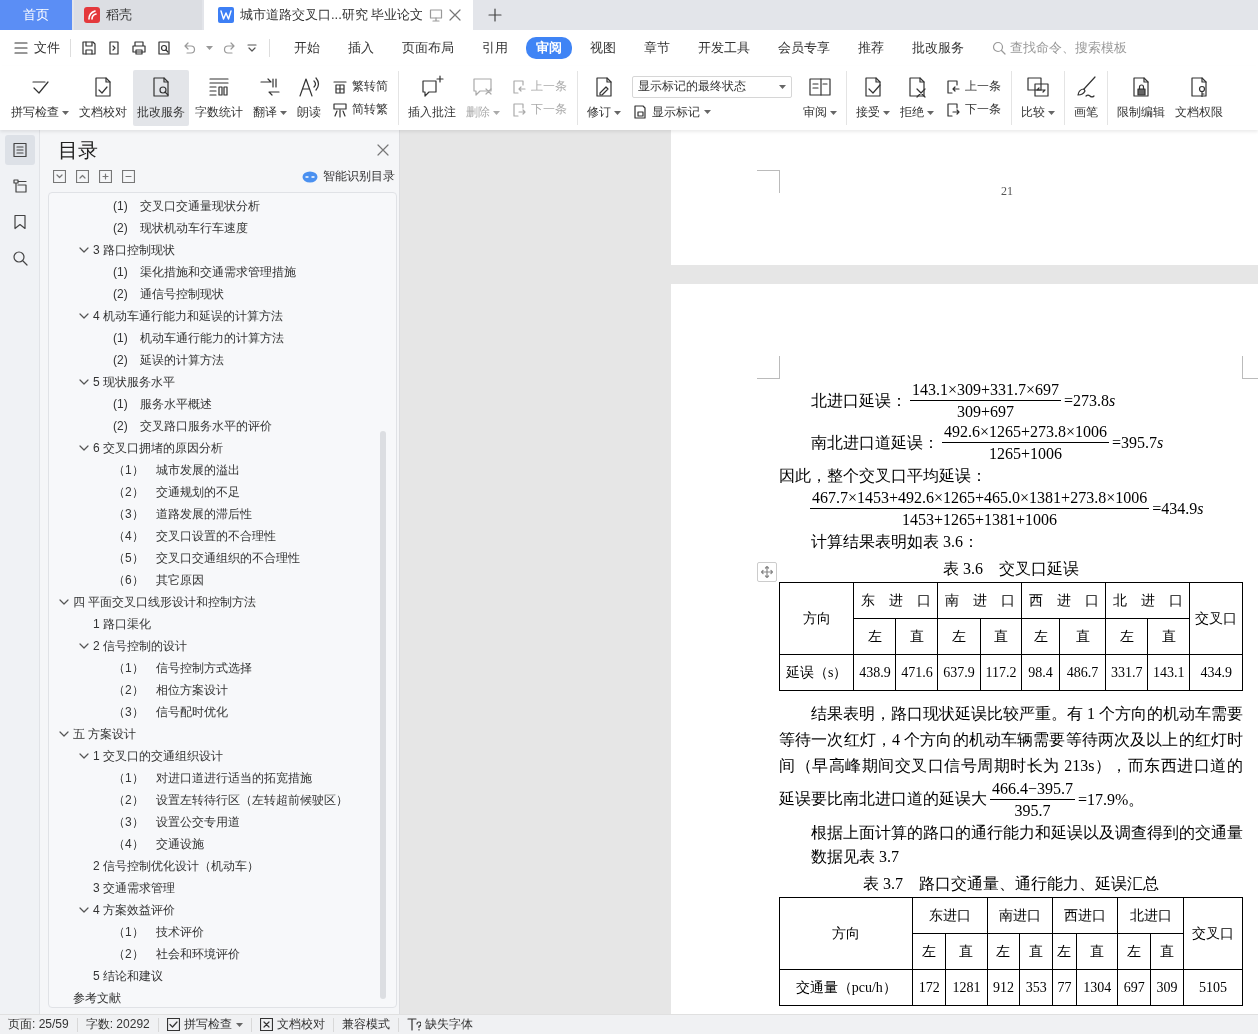 The width and height of the screenshot is (1258, 1034). What do you see at coordinates (973, 86) in the screenshot?
I see `ribbon-button: 上一条` at bounding box center [973, 86].